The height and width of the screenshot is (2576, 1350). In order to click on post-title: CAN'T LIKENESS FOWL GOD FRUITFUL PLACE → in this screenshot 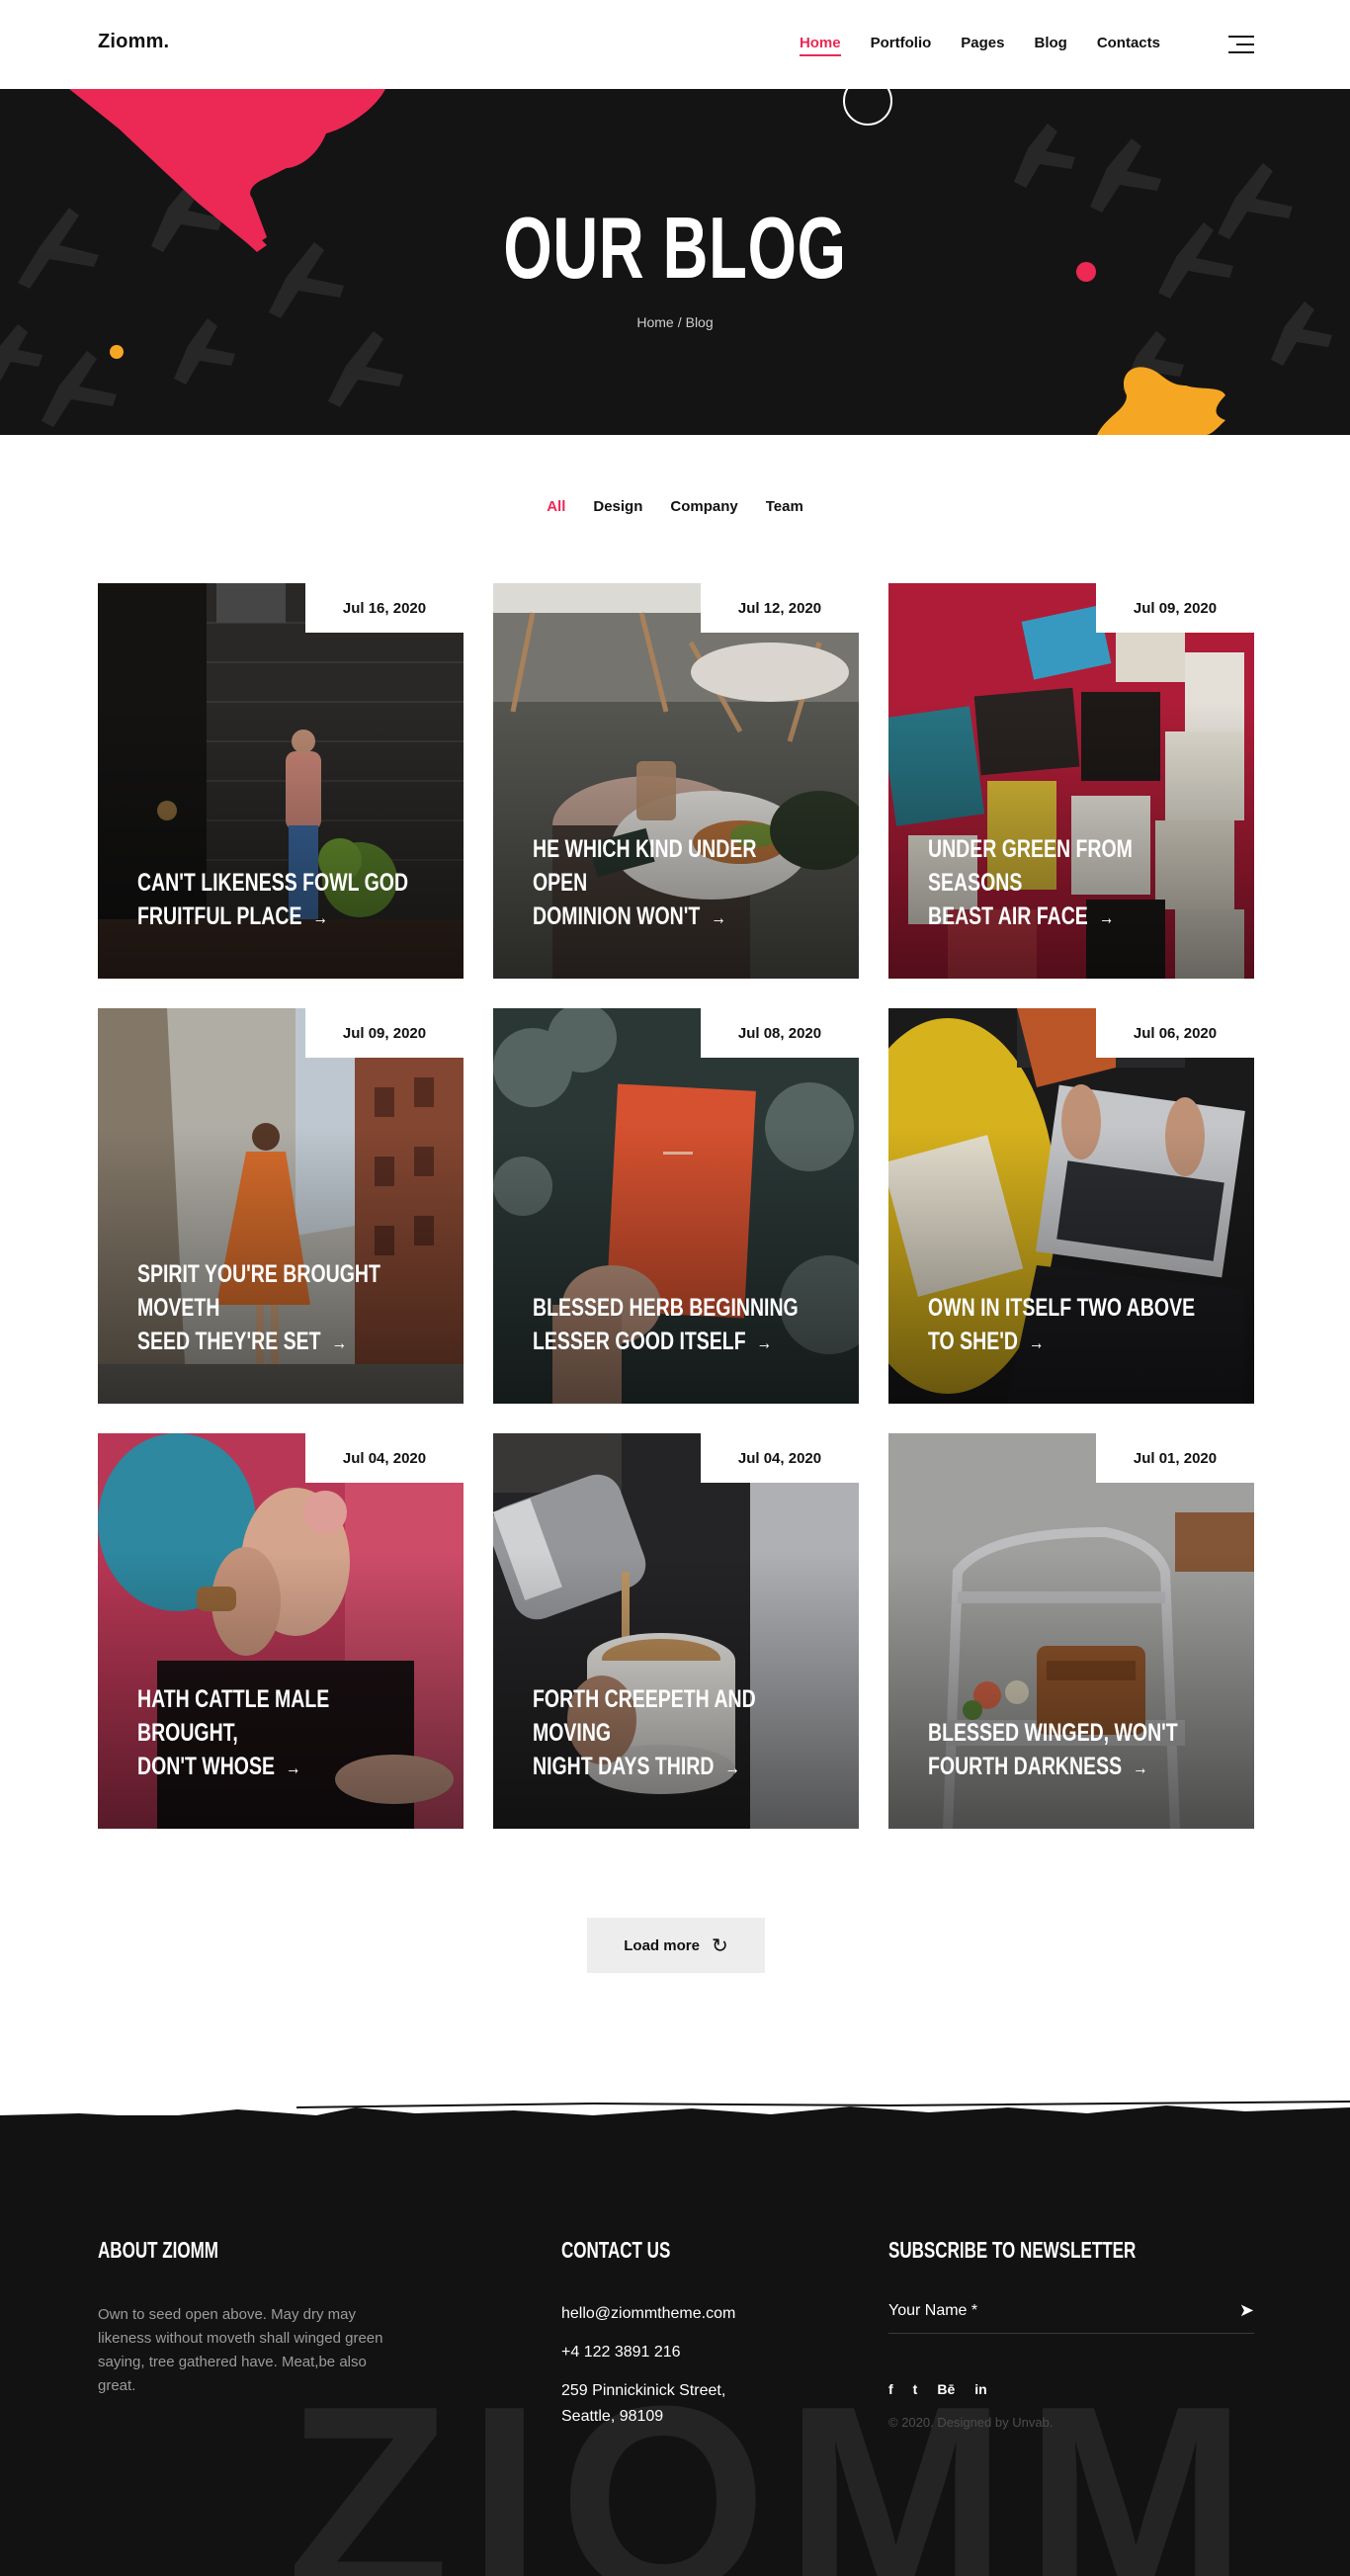, I will do `click(276, 900)`.